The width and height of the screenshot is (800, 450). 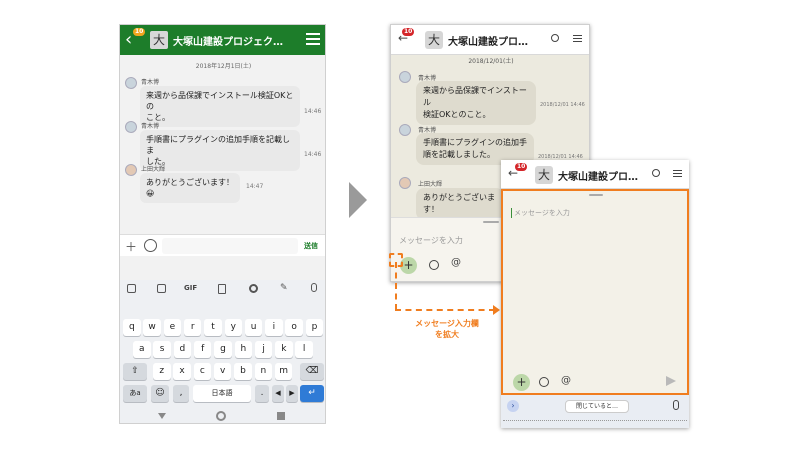 I want to click on expanded-input-area: メッセージを入力 + @, so click(x=595, y=292).